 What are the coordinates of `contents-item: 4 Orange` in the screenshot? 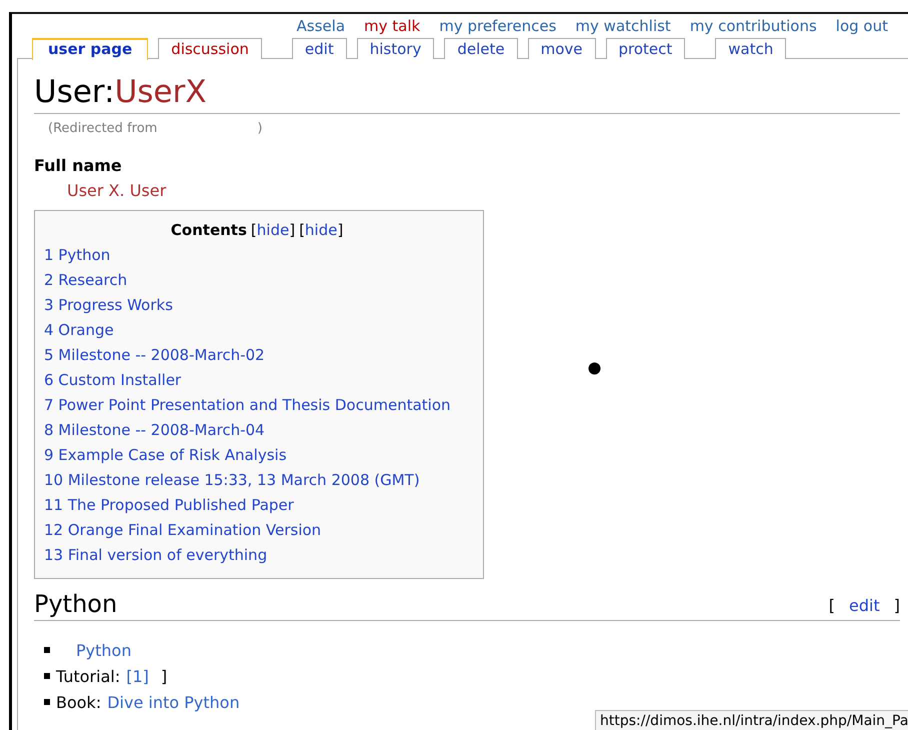 It's located at (79, 330).